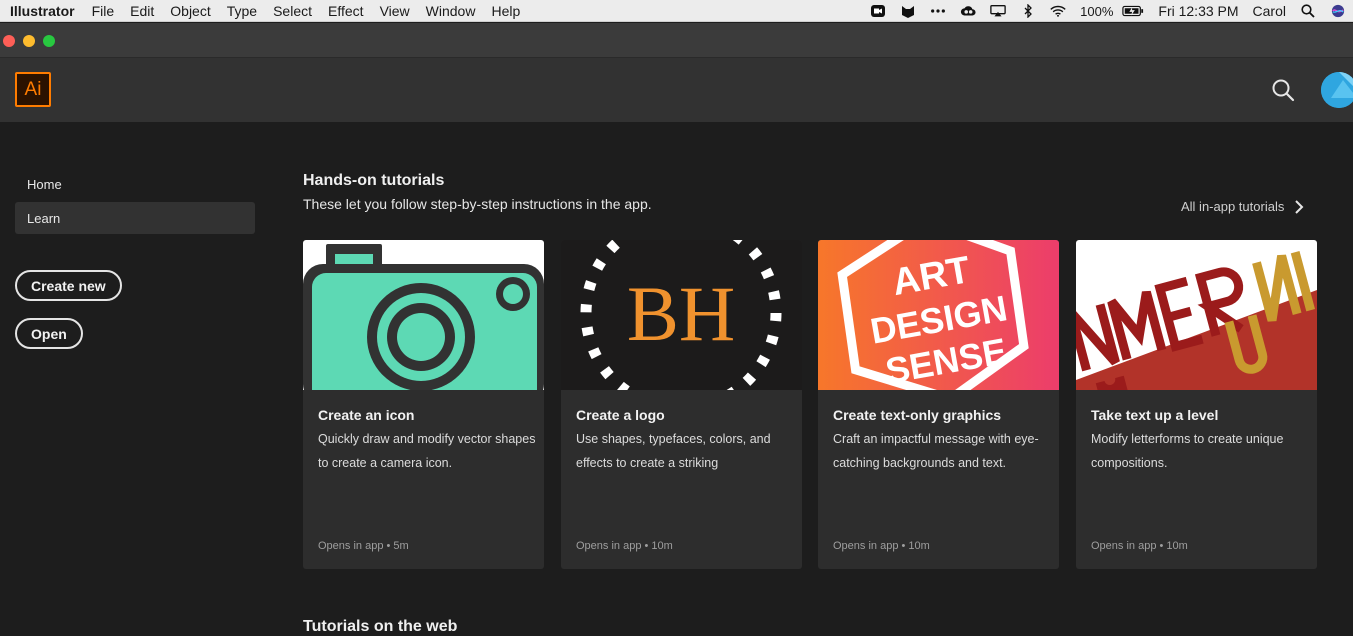  What do you see at coordinates (676, 40) in the screenshot?
I see `window-title-bar` at bounding box center [676, 40].